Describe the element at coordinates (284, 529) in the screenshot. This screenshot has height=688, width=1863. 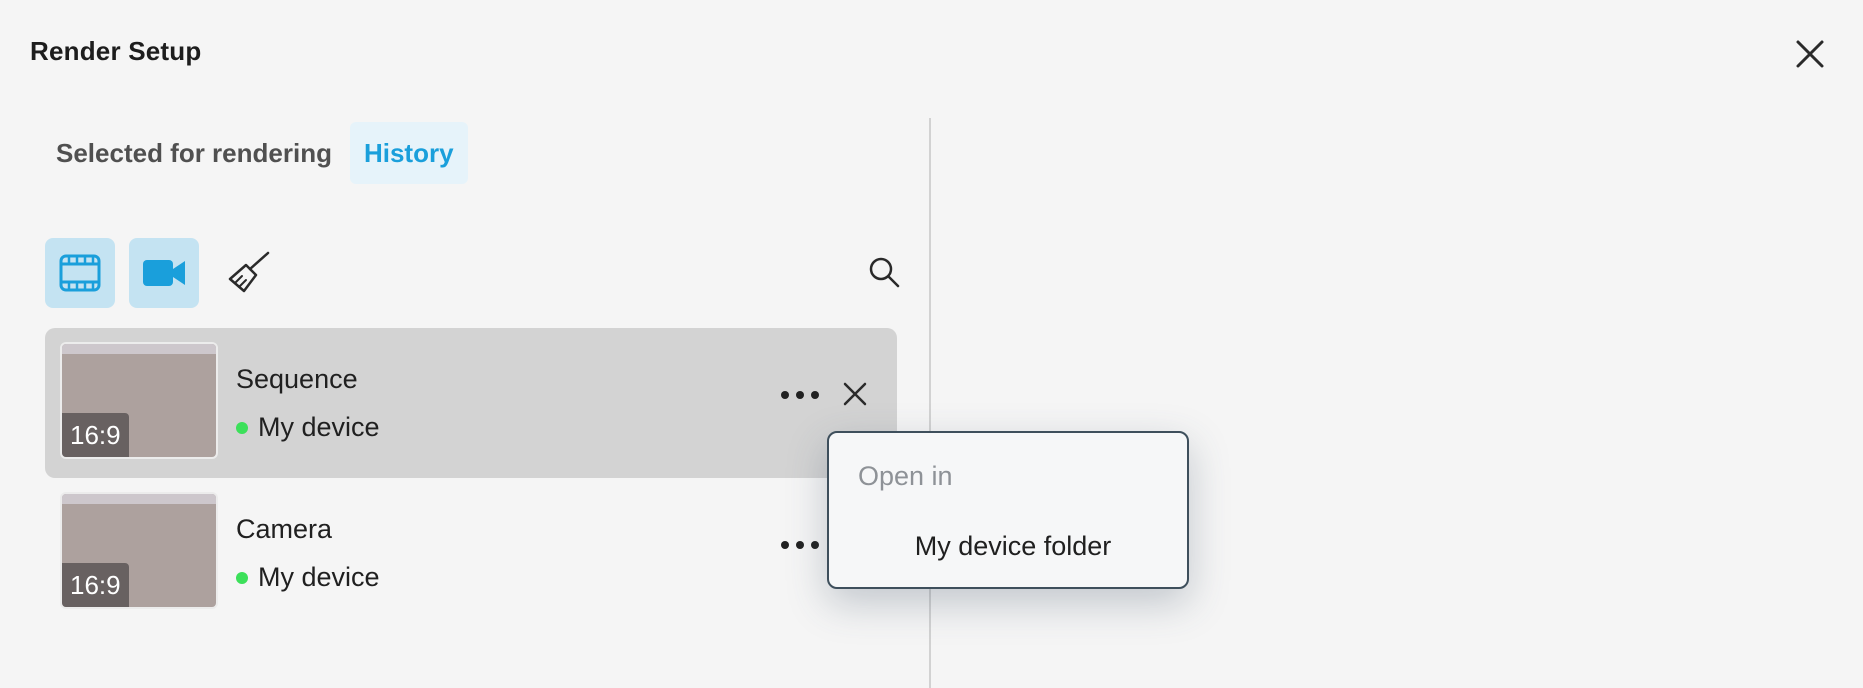
I see `item-name: Camera` at that location.